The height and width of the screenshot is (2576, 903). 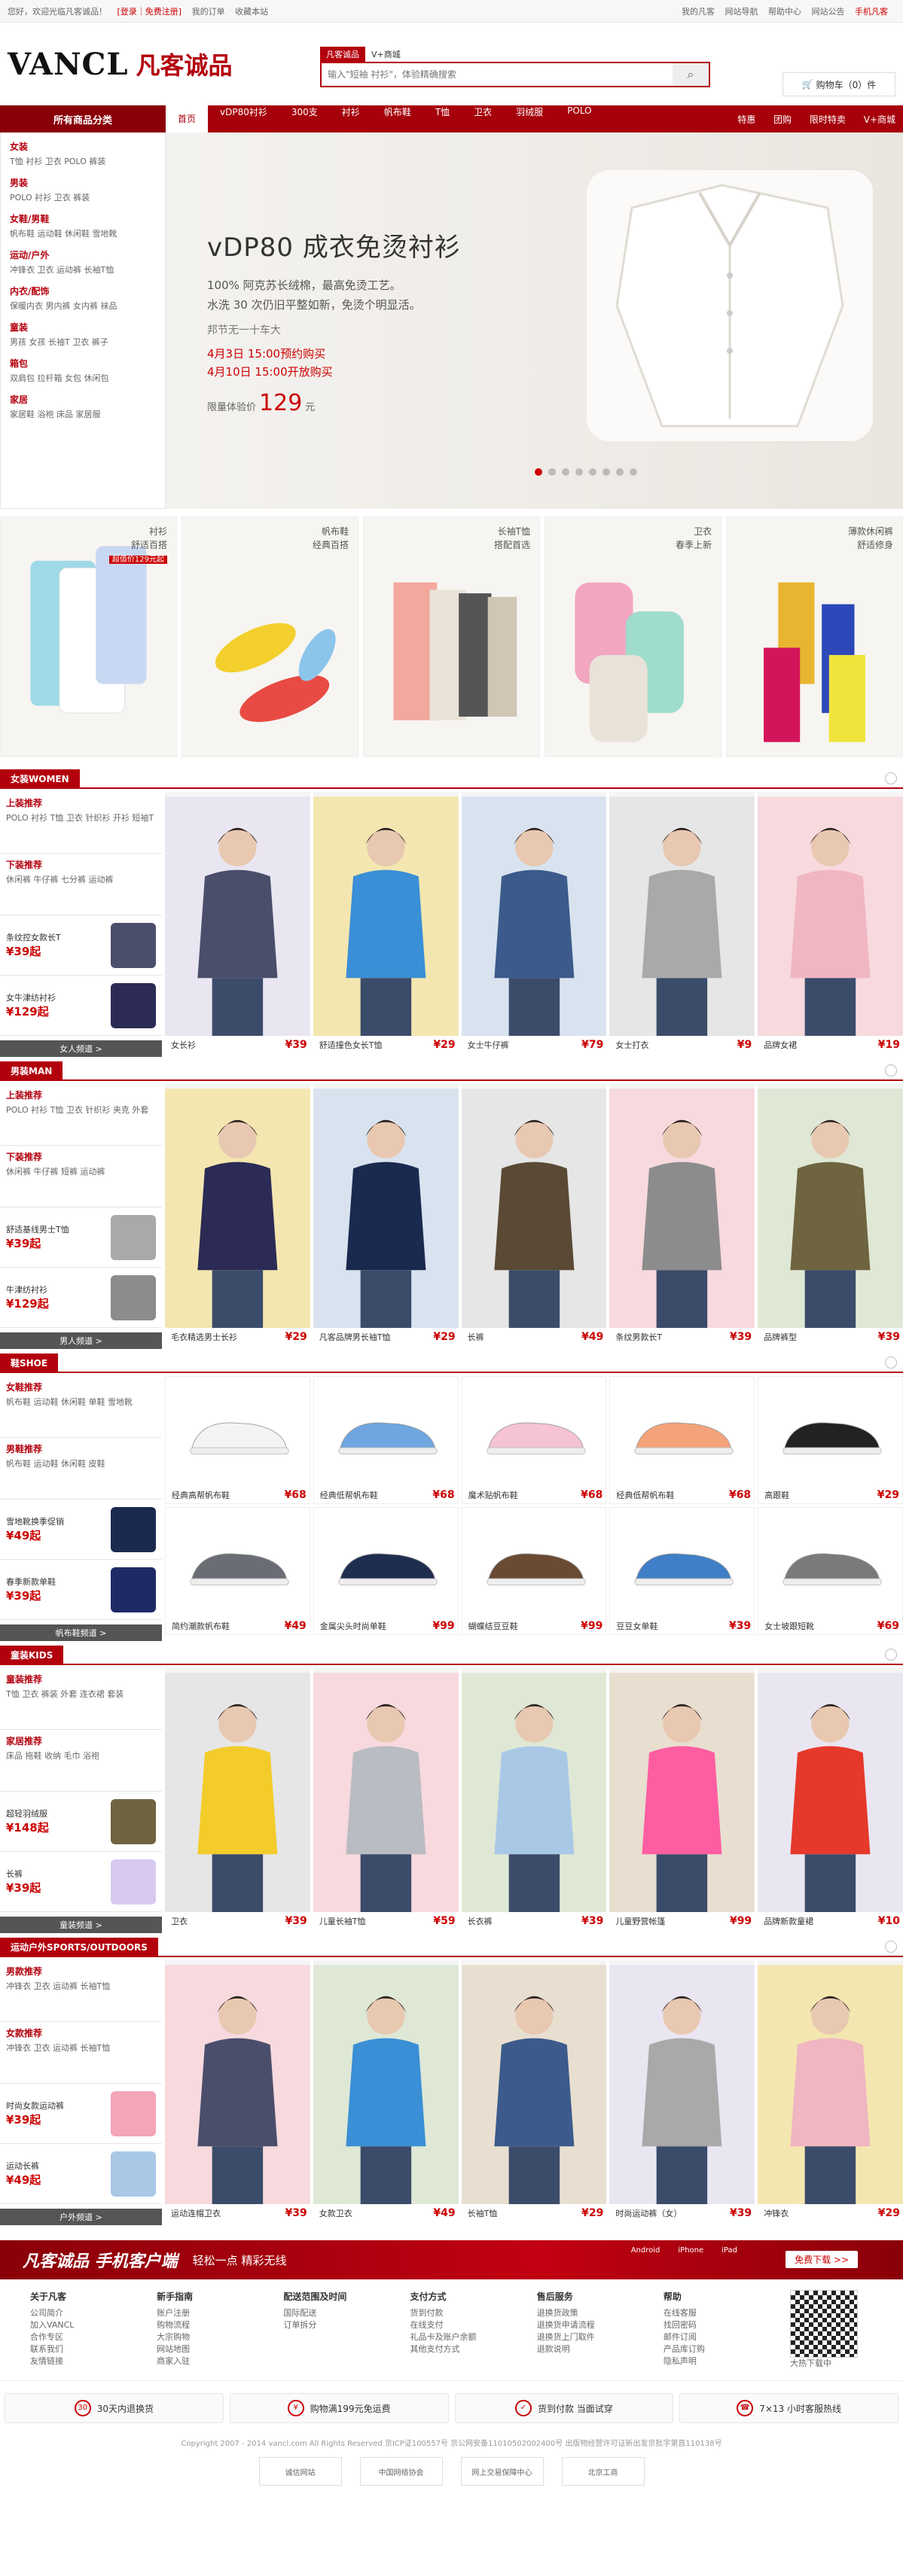 What do you see at coordinates (727, 2325) in the screenshot?
I see `footer-link: 找回密码` at bounding box center [727, 2325].